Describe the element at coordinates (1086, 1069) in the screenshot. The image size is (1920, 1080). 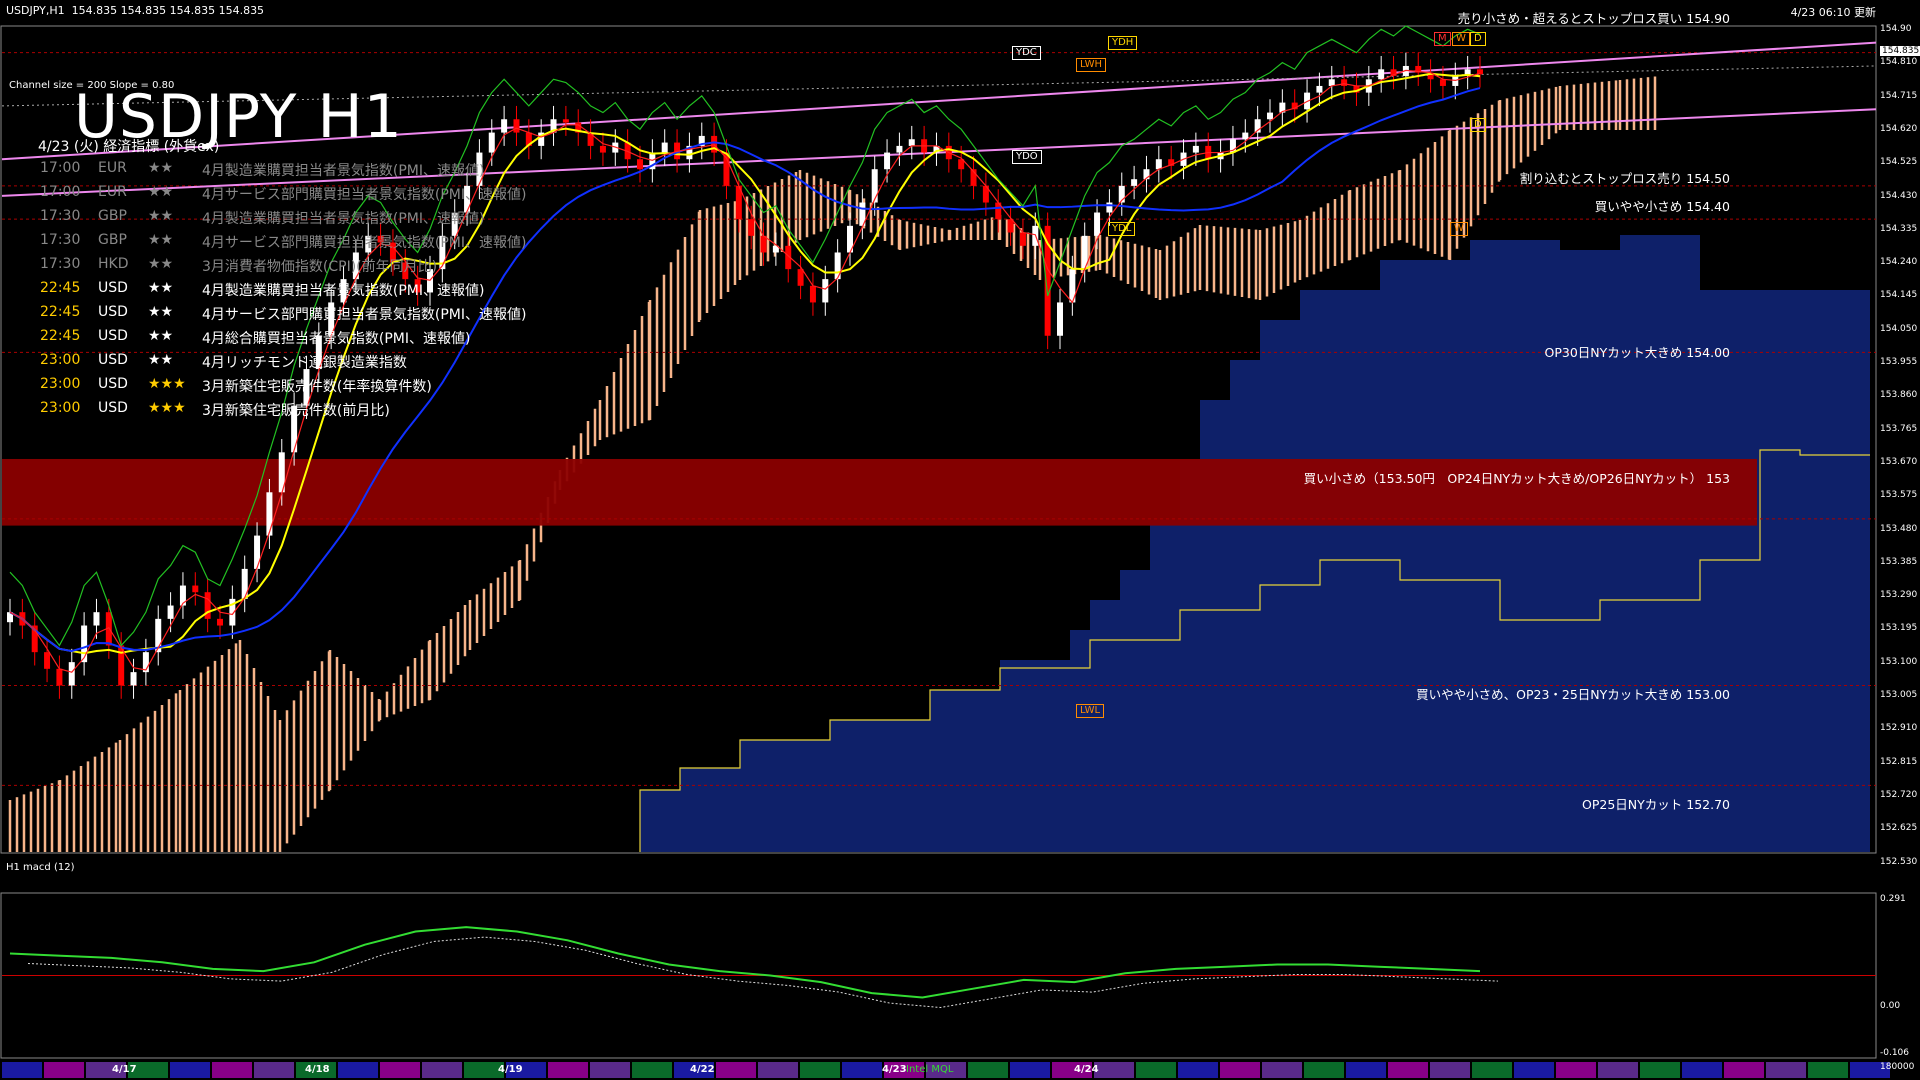
I see `date-label: 4/24` at that location.